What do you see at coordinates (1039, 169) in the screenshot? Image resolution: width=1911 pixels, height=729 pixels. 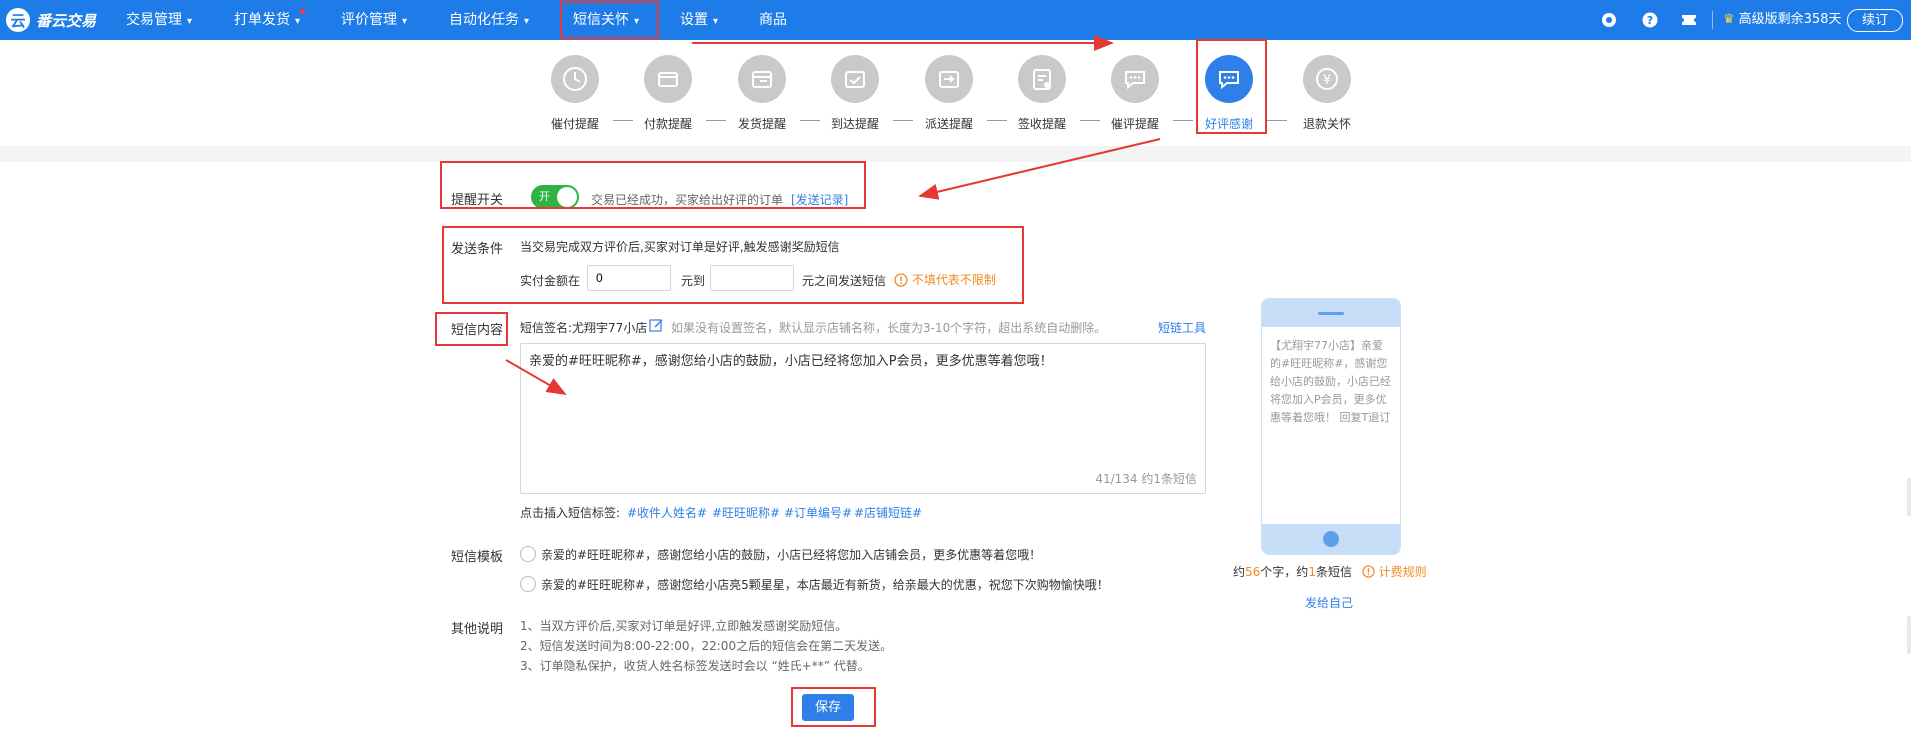 I see `arrow-to-switch` at bounding box center [1039, 169].